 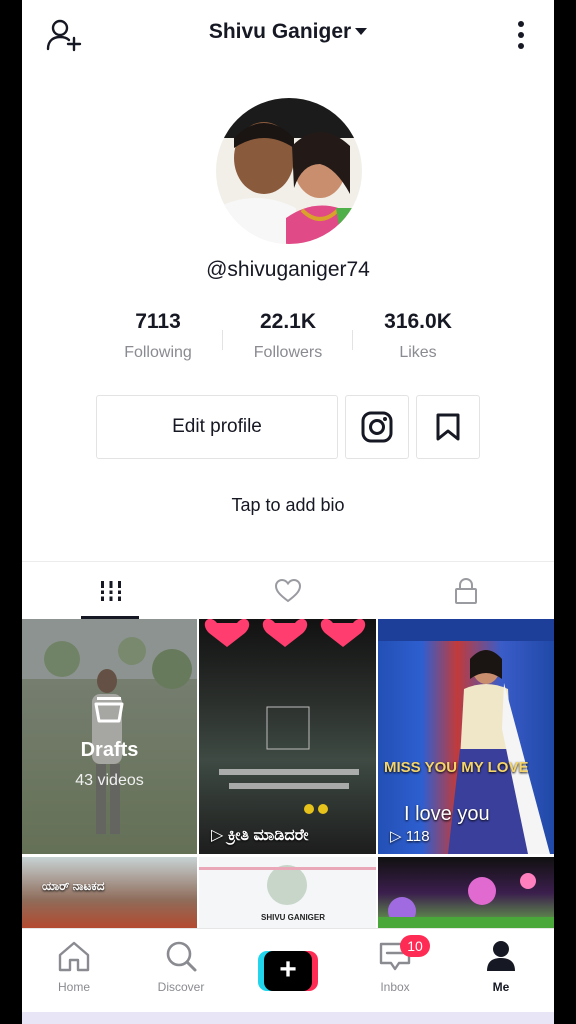 I want to click on header: Shivu Ganiger, so click(x=288, y=35).